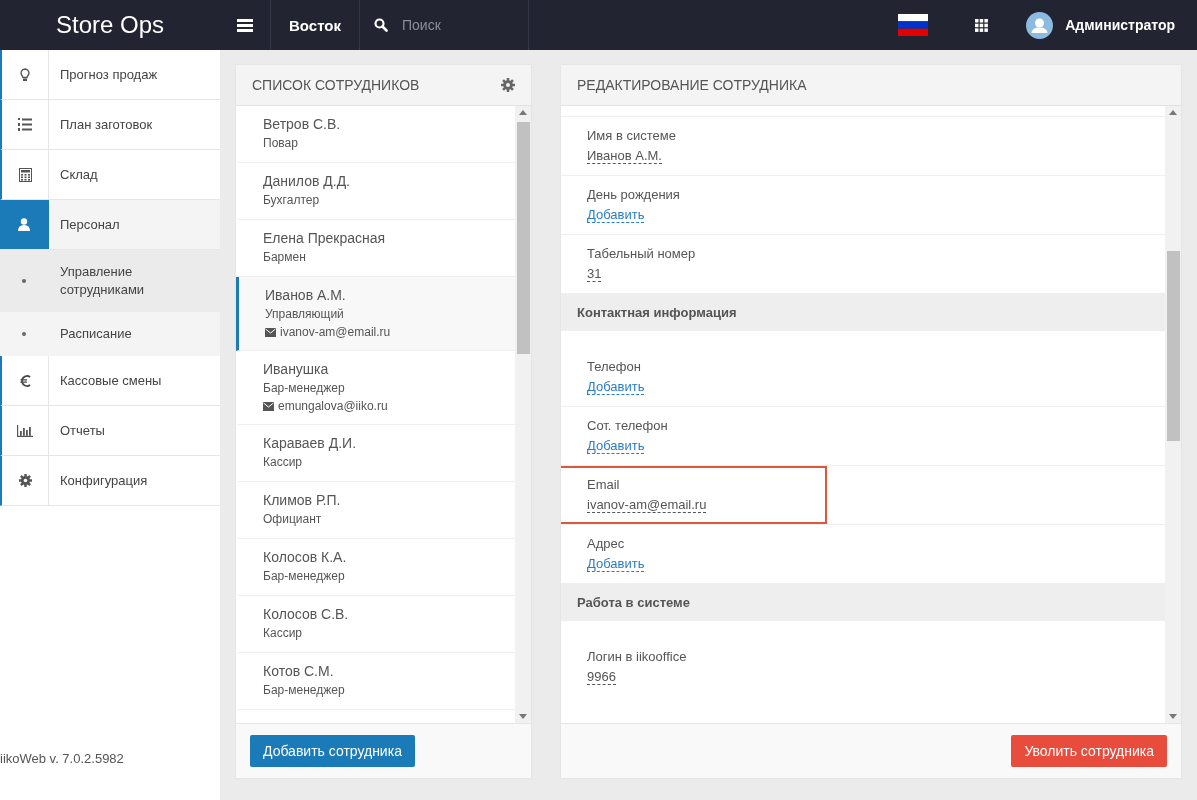 This screenshot has height=800, width=1197. Describe the element at coordinates (110, 334) in the screenshot. I see `sidebar-subitem: Расписание` at that location.